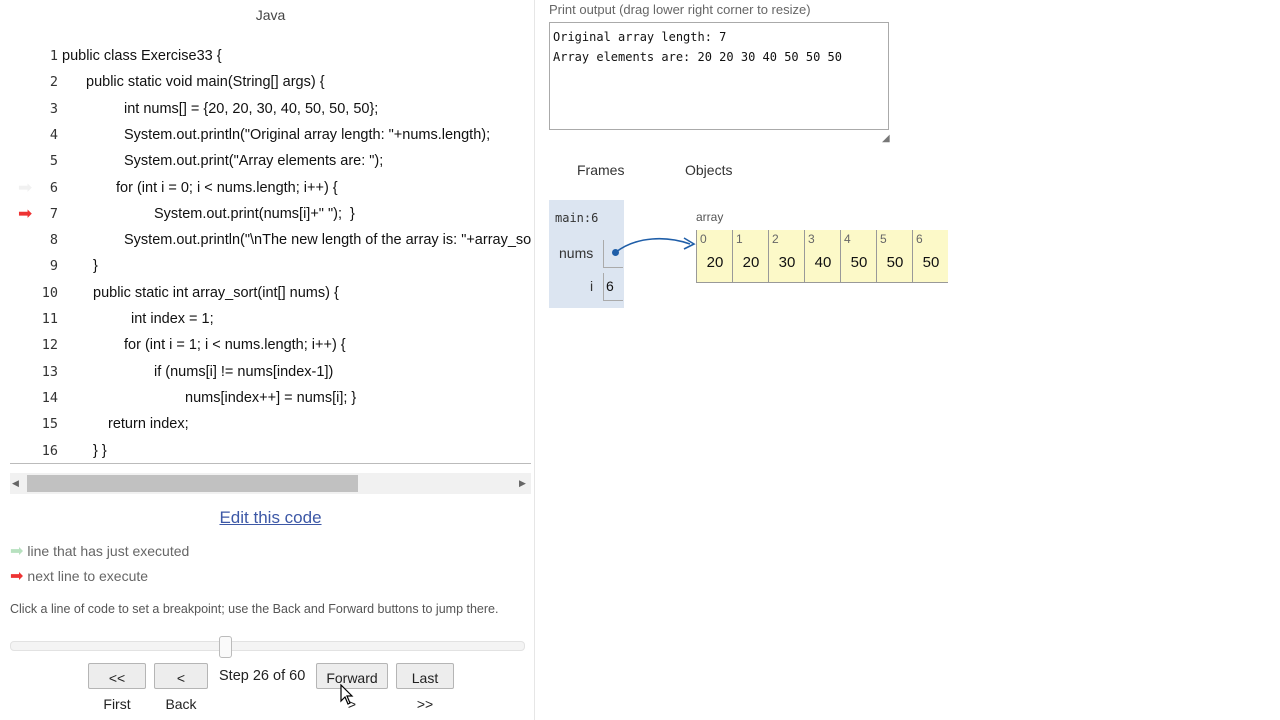  I want to click on code-line: 1 public class Exercise33 {, so click(270, 57).